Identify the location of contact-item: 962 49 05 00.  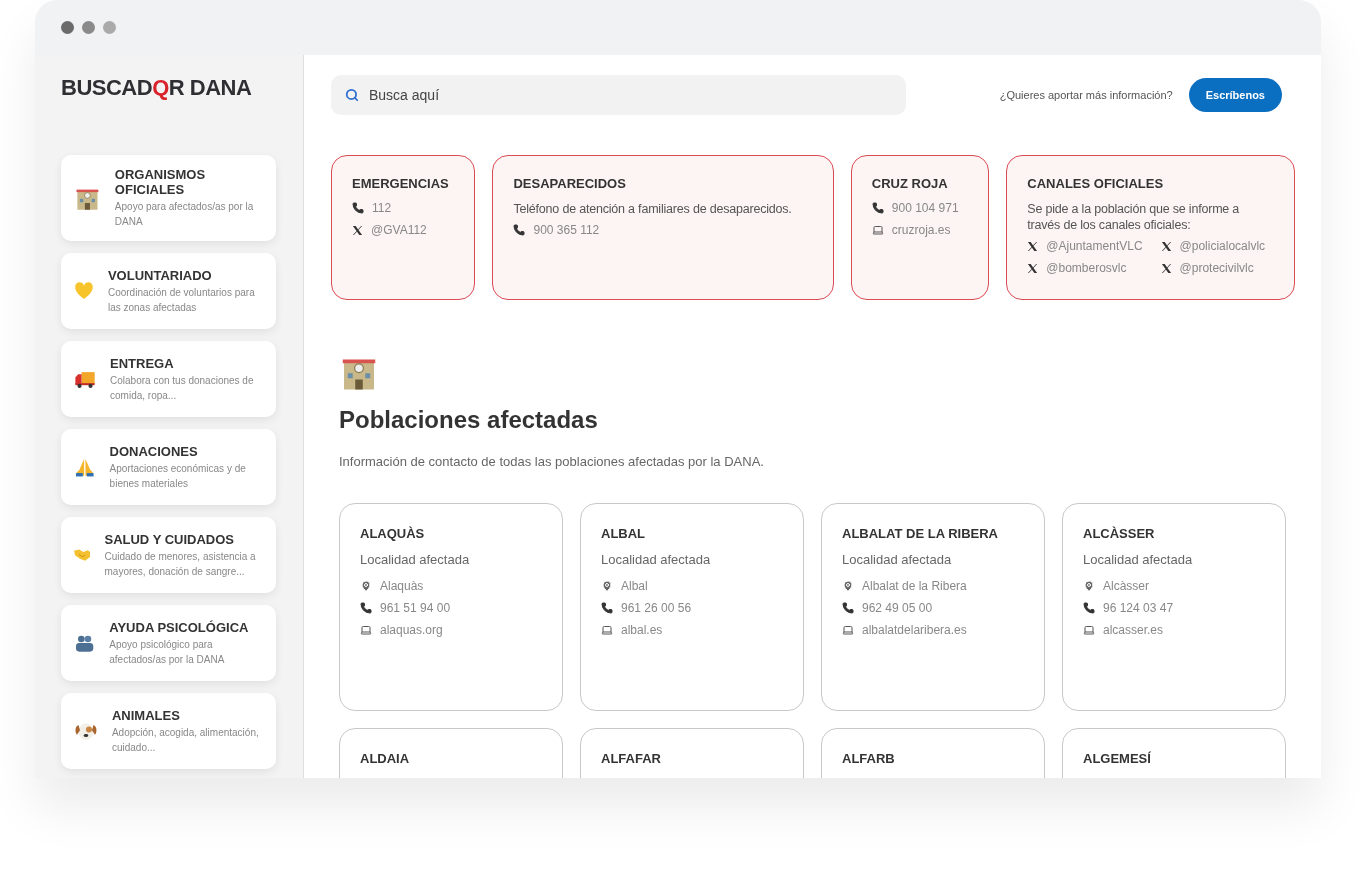
(904, 608).